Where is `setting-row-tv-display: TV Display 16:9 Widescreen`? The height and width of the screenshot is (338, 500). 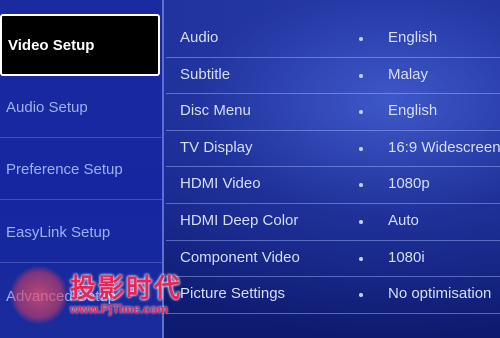
setting-row-tv-display: TV Display 16:9 Widescreen is located at coordinates (333, 149).